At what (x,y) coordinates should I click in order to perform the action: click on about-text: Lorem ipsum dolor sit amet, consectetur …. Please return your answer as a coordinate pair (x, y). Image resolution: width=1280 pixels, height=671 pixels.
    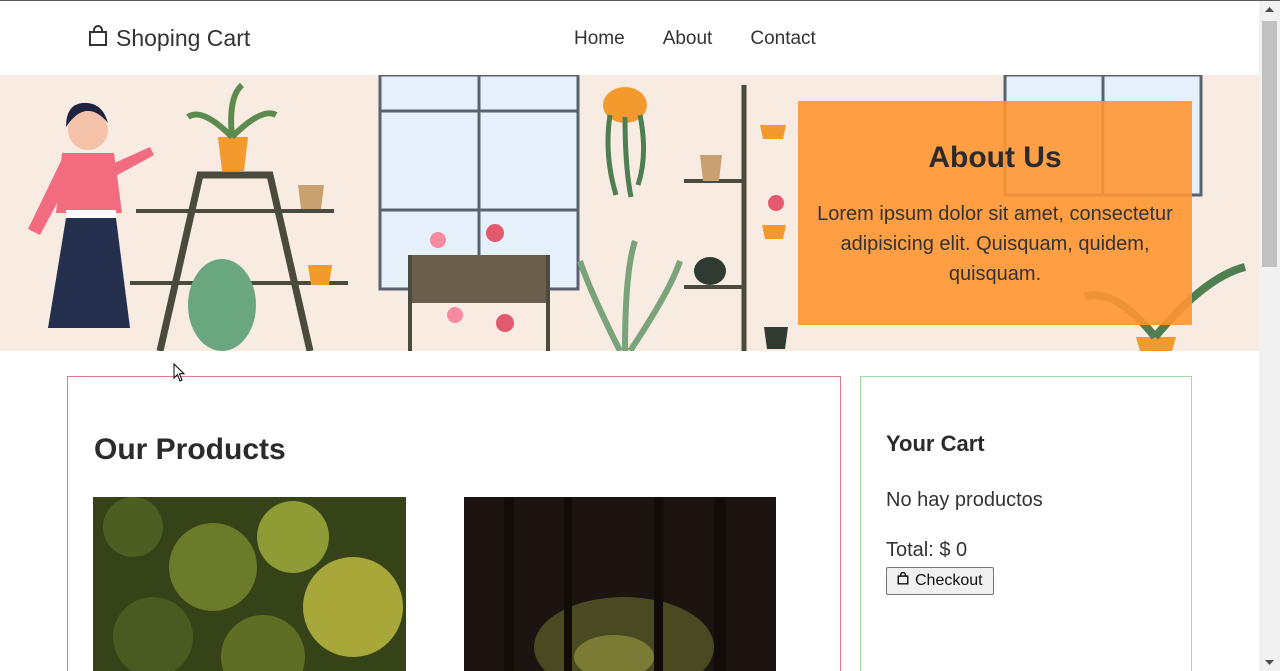
    Looking at the image, I should click on (995, 244).